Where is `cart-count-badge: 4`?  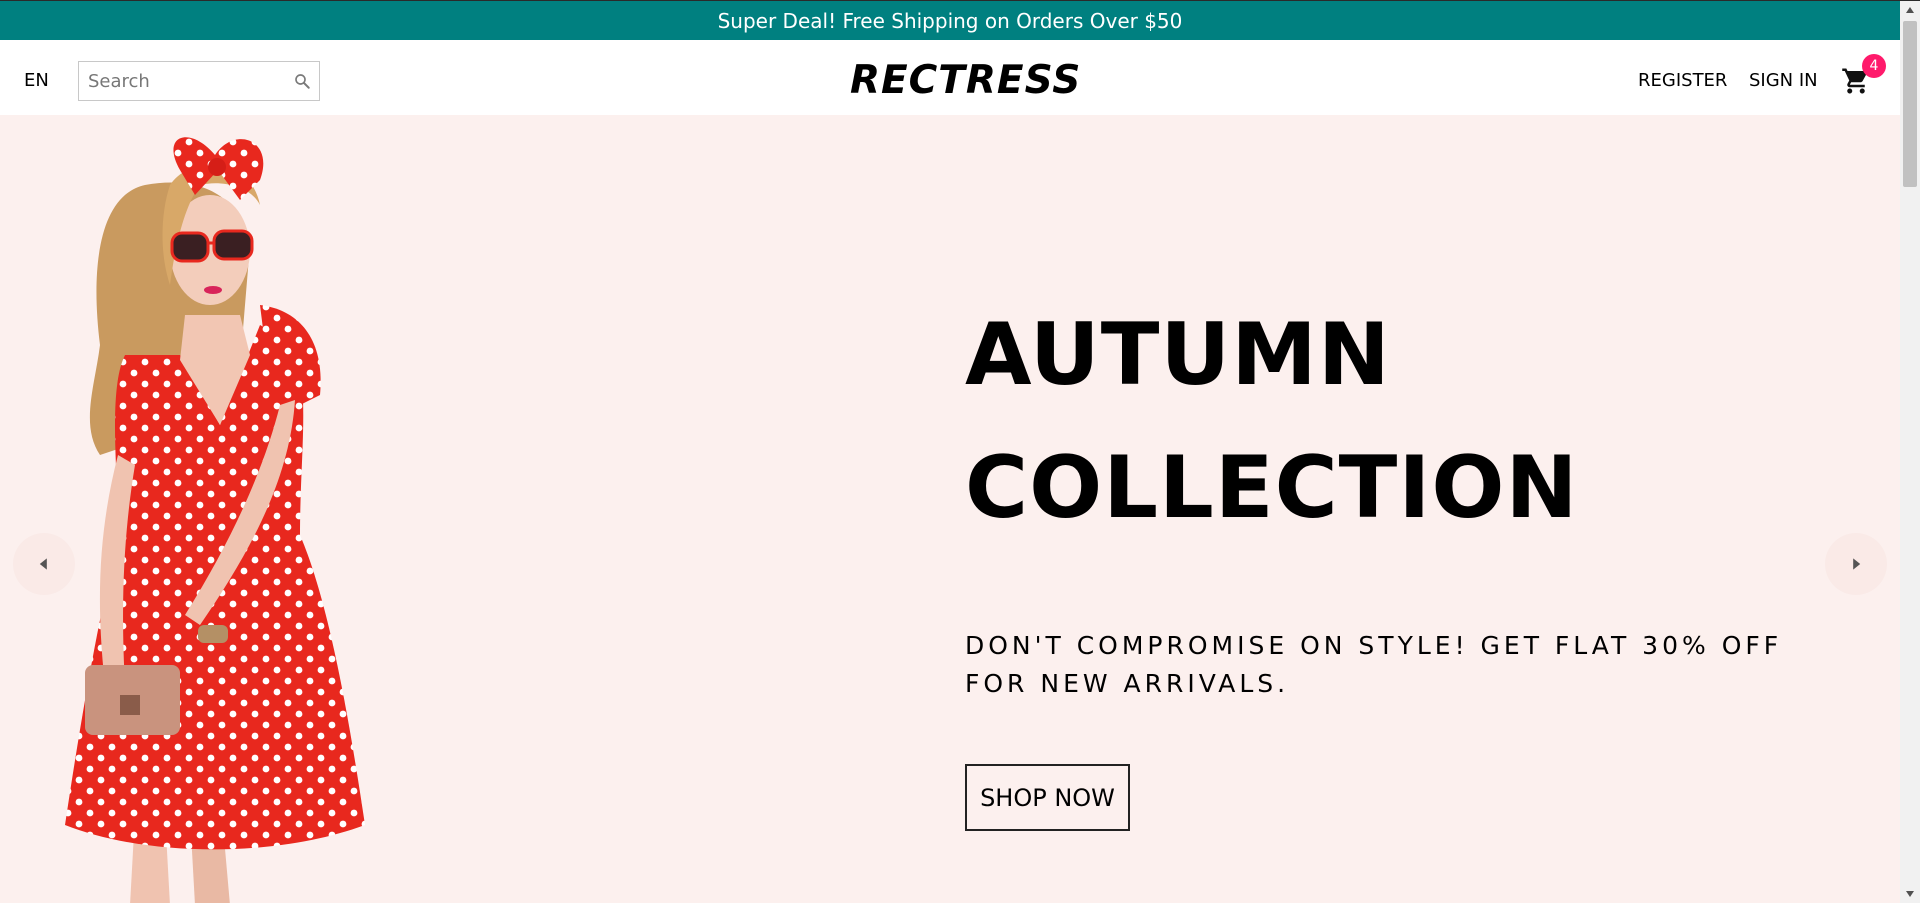 cart-count-badge: 4 is located at coordinates (1874, 66).